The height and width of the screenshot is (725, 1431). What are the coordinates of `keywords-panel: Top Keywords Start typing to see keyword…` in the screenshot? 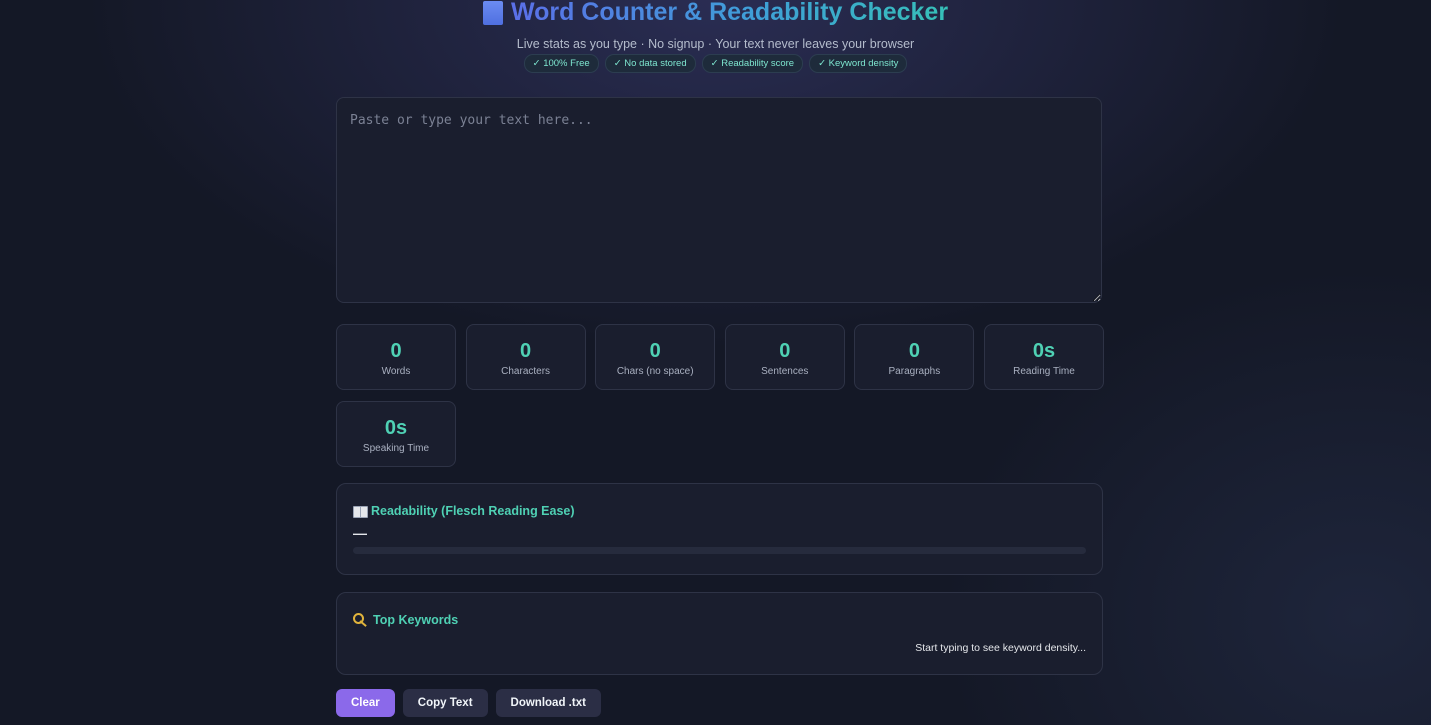 It's located at (719, 633).